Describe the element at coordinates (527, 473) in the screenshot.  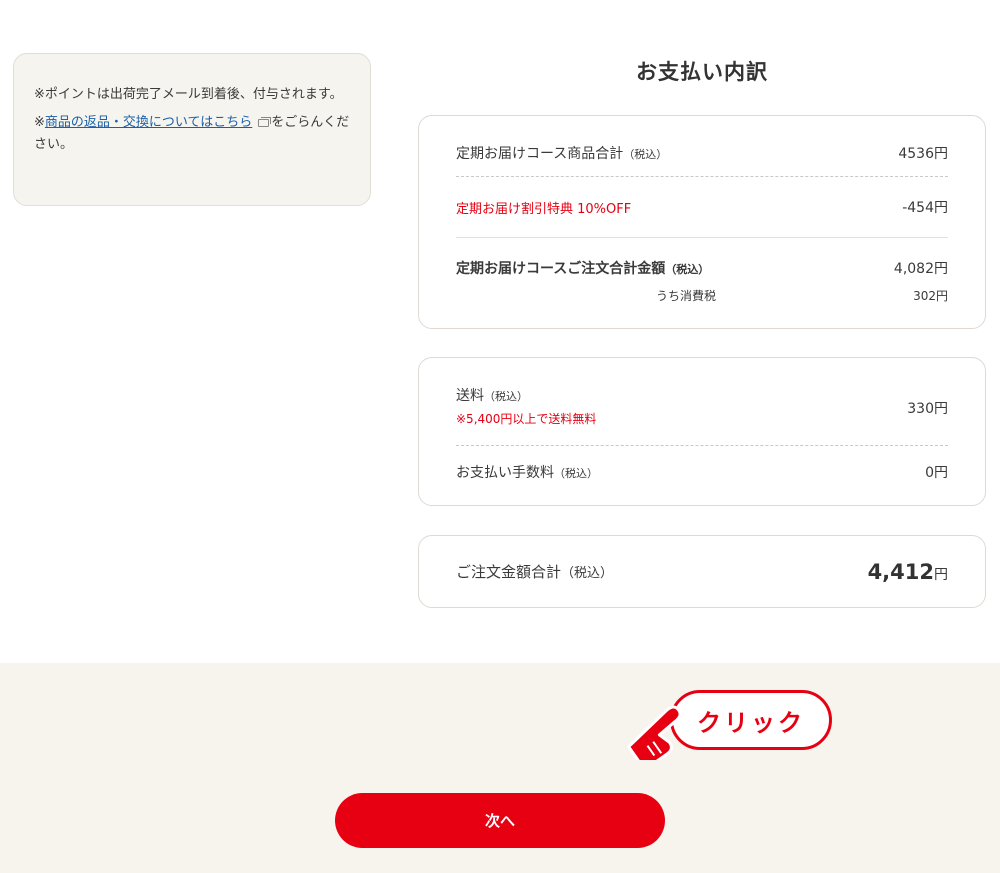
I see `payment-fee-label: お支払い手数料（税込）` at that location.